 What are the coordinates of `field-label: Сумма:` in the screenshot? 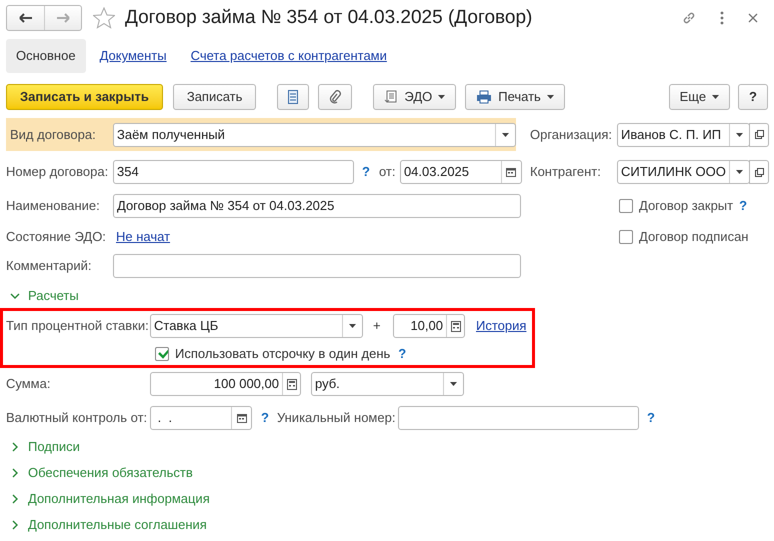 It's located at (29, 384).